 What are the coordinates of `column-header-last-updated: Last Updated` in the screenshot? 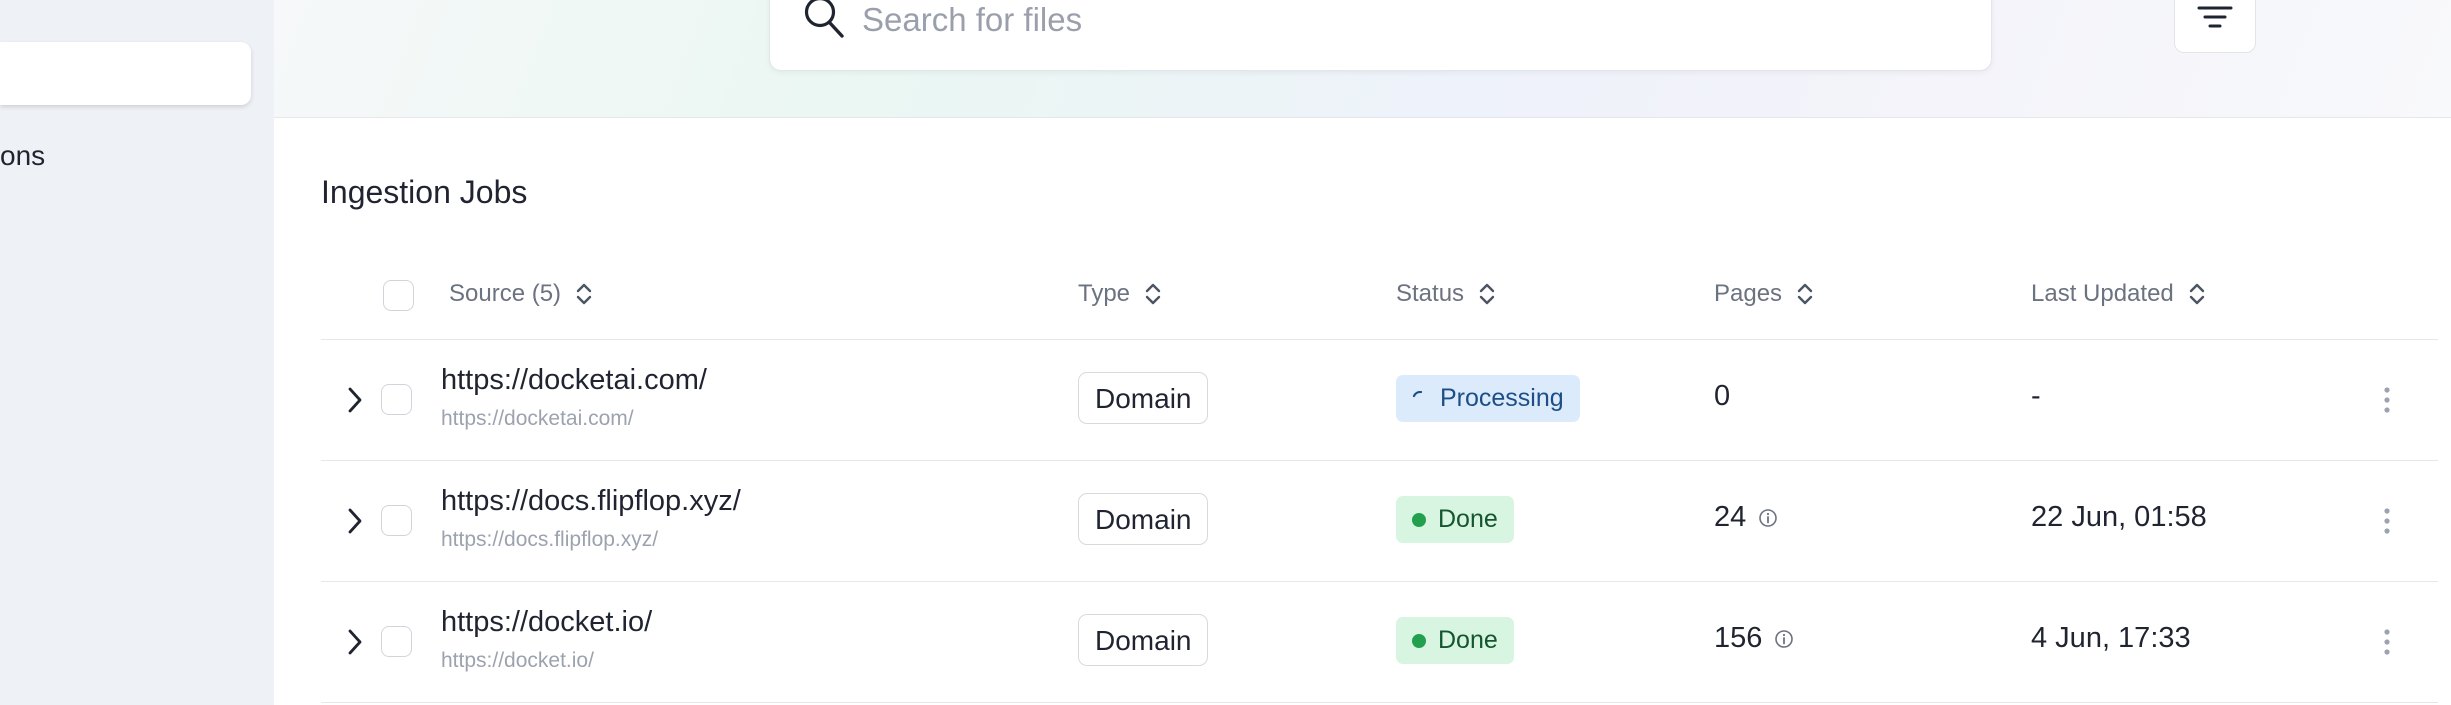 It's located at (2118, 294).